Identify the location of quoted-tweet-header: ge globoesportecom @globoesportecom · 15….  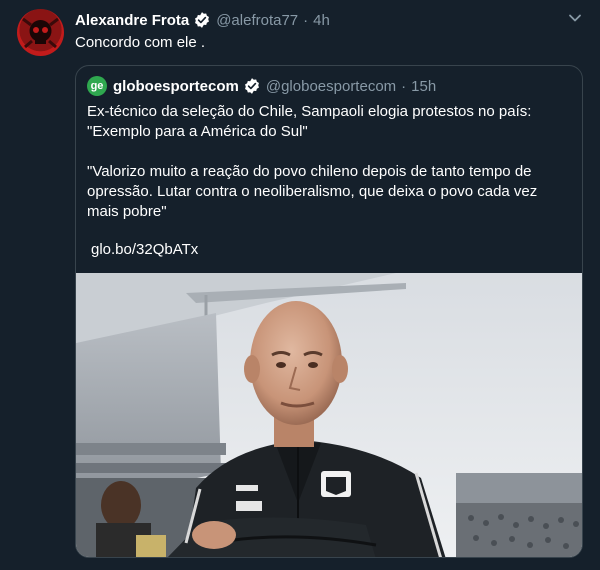
(261, 86).